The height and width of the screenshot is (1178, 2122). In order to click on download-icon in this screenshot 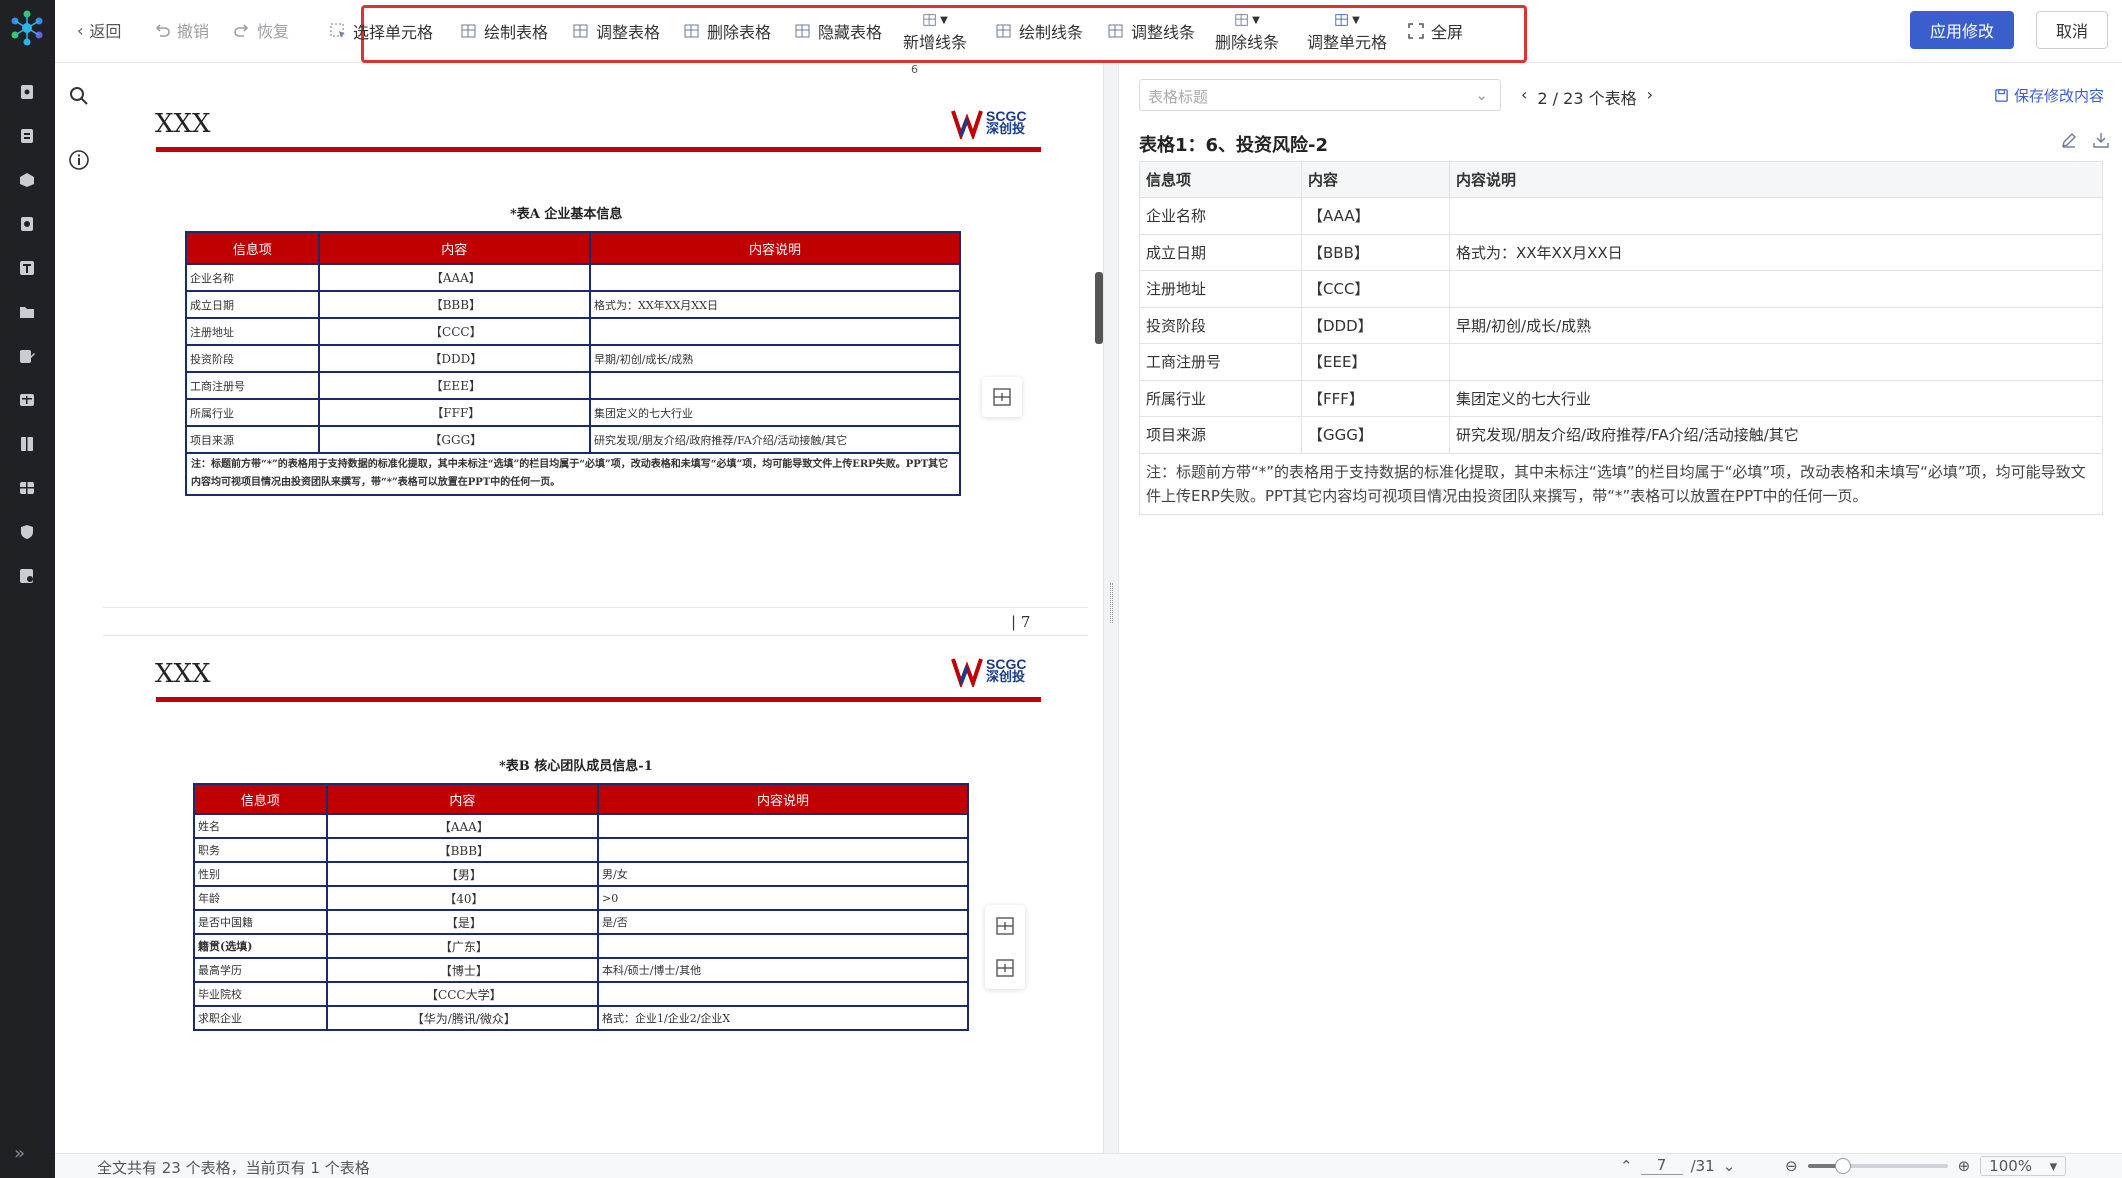, I will do `click(2101, 140)`.